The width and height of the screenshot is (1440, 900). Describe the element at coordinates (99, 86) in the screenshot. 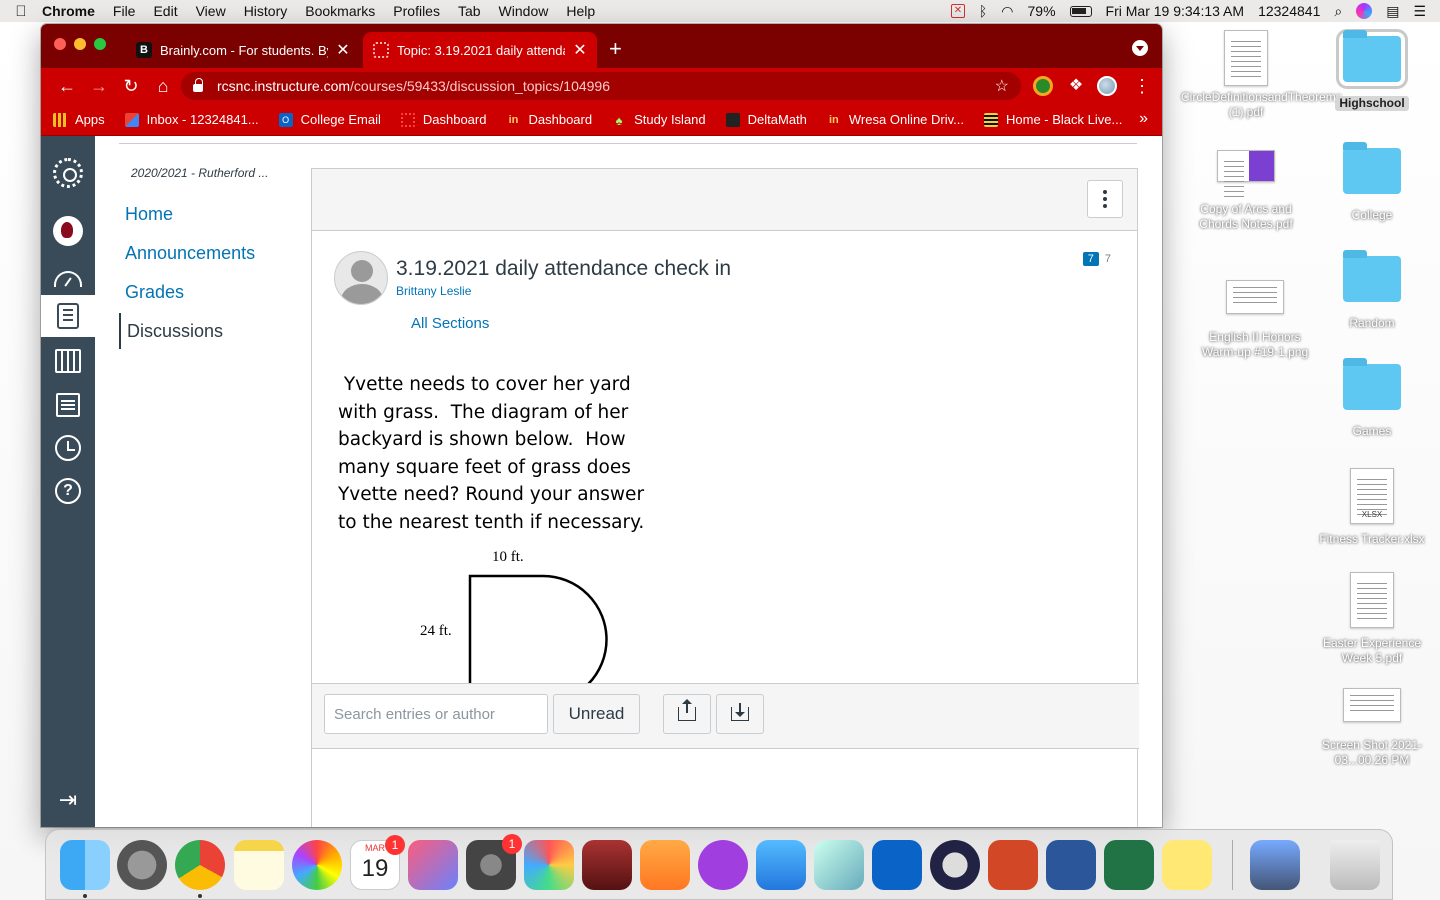

I see `forward-arrow-icon: →` at that location.